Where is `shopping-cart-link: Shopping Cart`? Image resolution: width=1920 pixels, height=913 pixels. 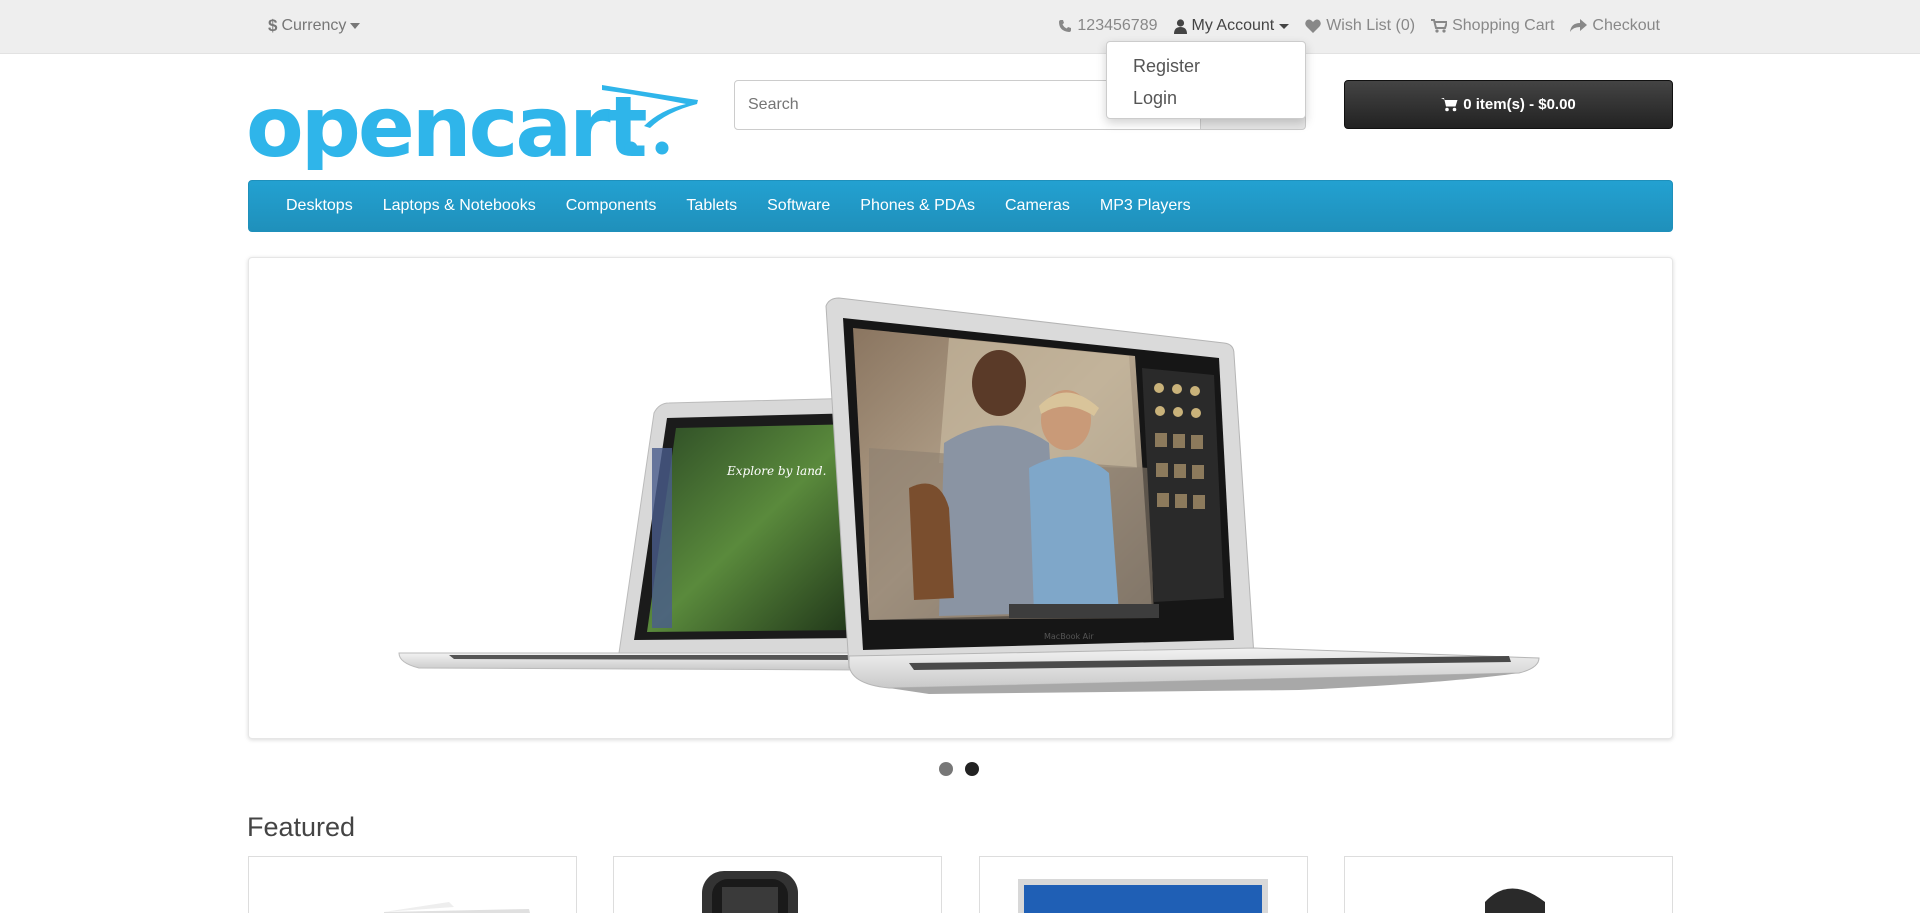
shopping-cart-link: Shopping Cart is located at coordinates (1492, 26).